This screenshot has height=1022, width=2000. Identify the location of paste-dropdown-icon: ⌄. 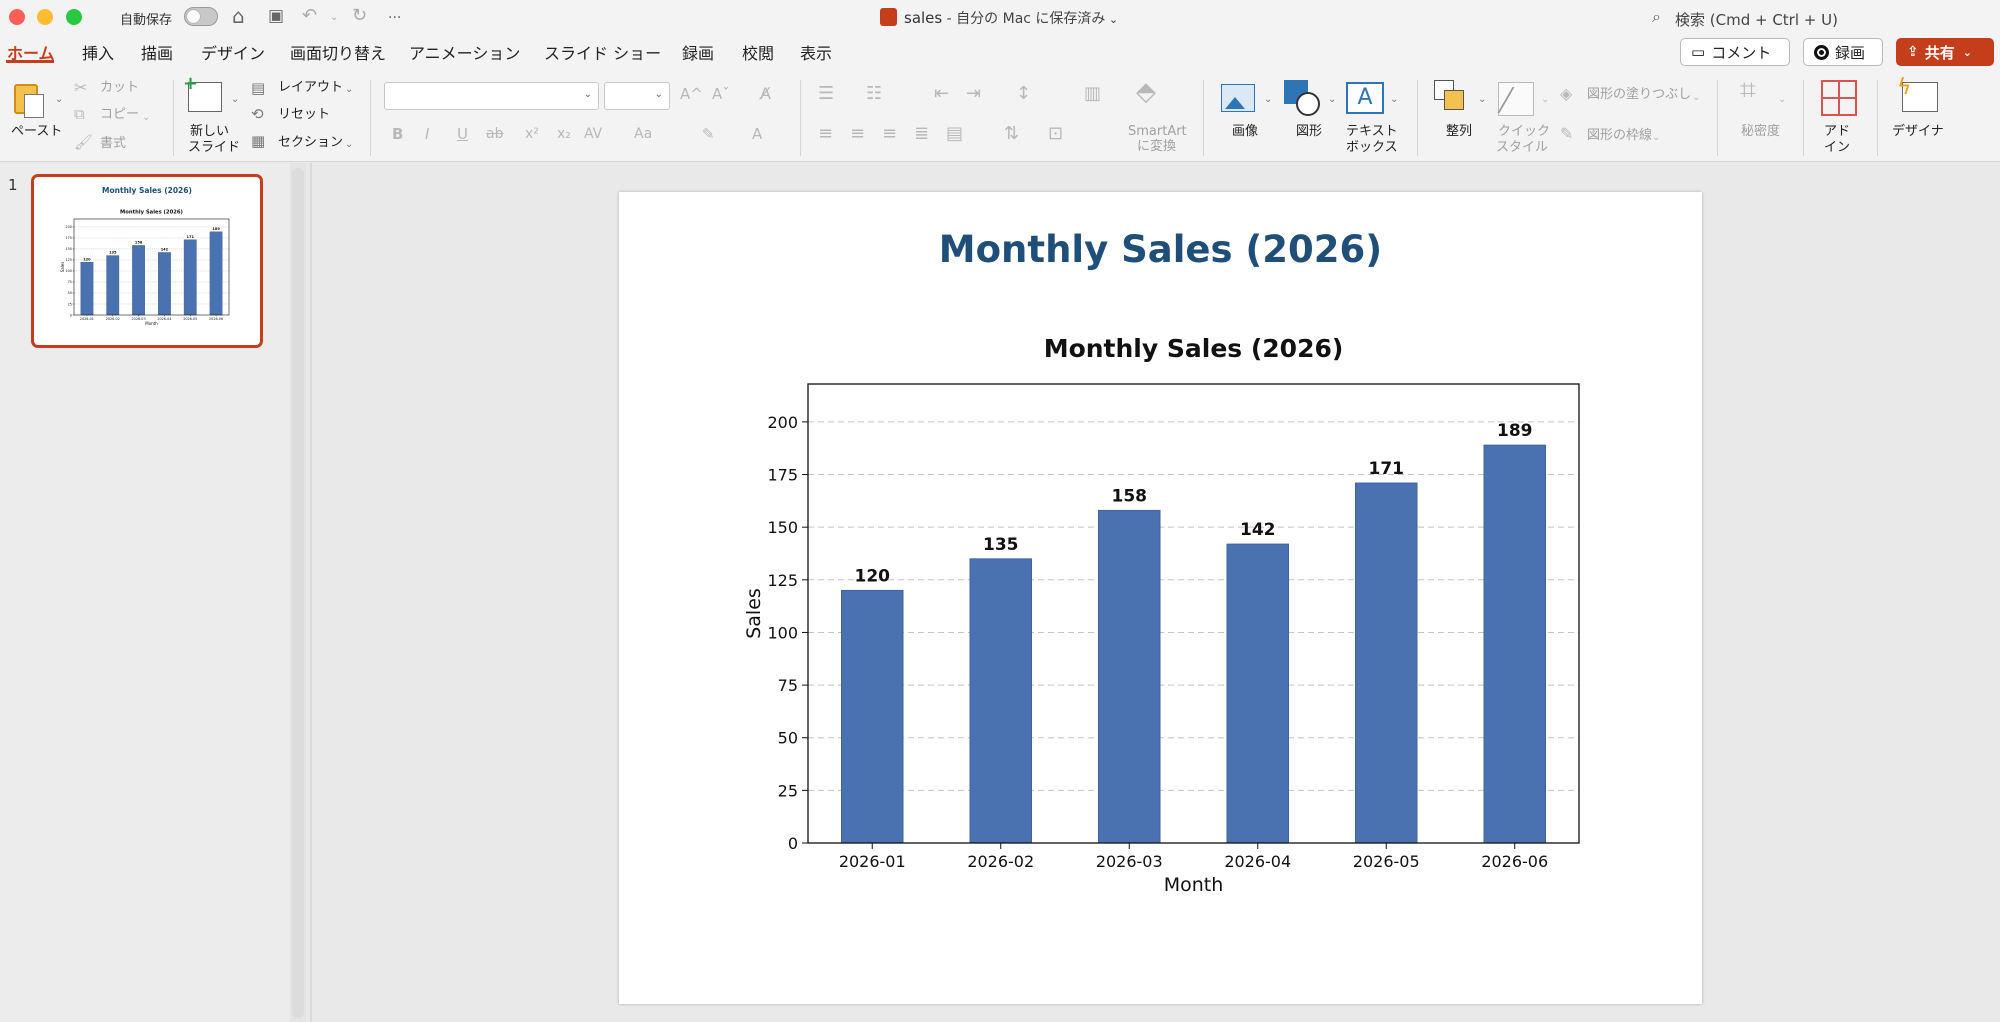
(59, 100).